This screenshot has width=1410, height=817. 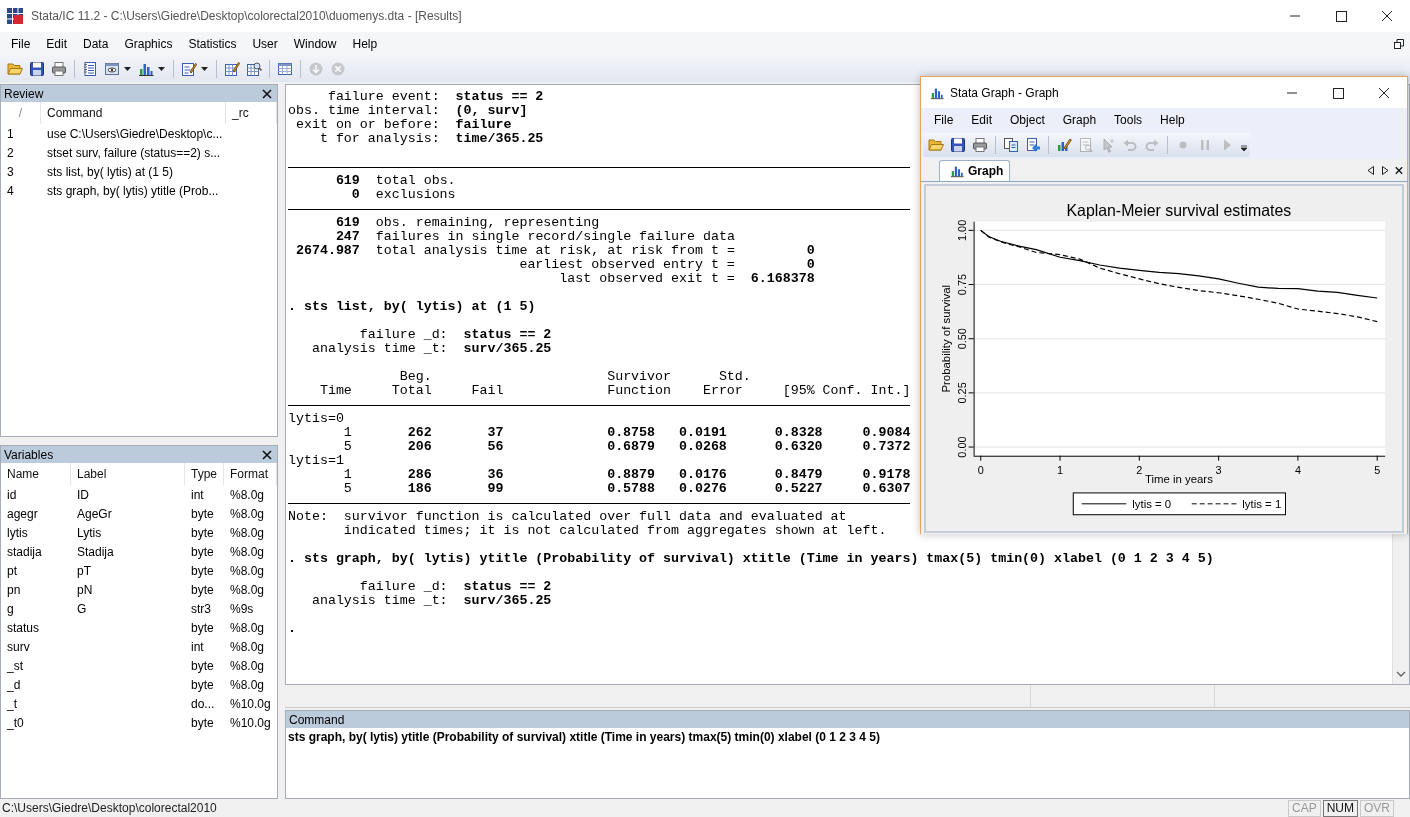 What do you see at coordinates (24, 552) in the screenshot?
I see `table-cell-text: stadija` at bounding box center [24, 552].